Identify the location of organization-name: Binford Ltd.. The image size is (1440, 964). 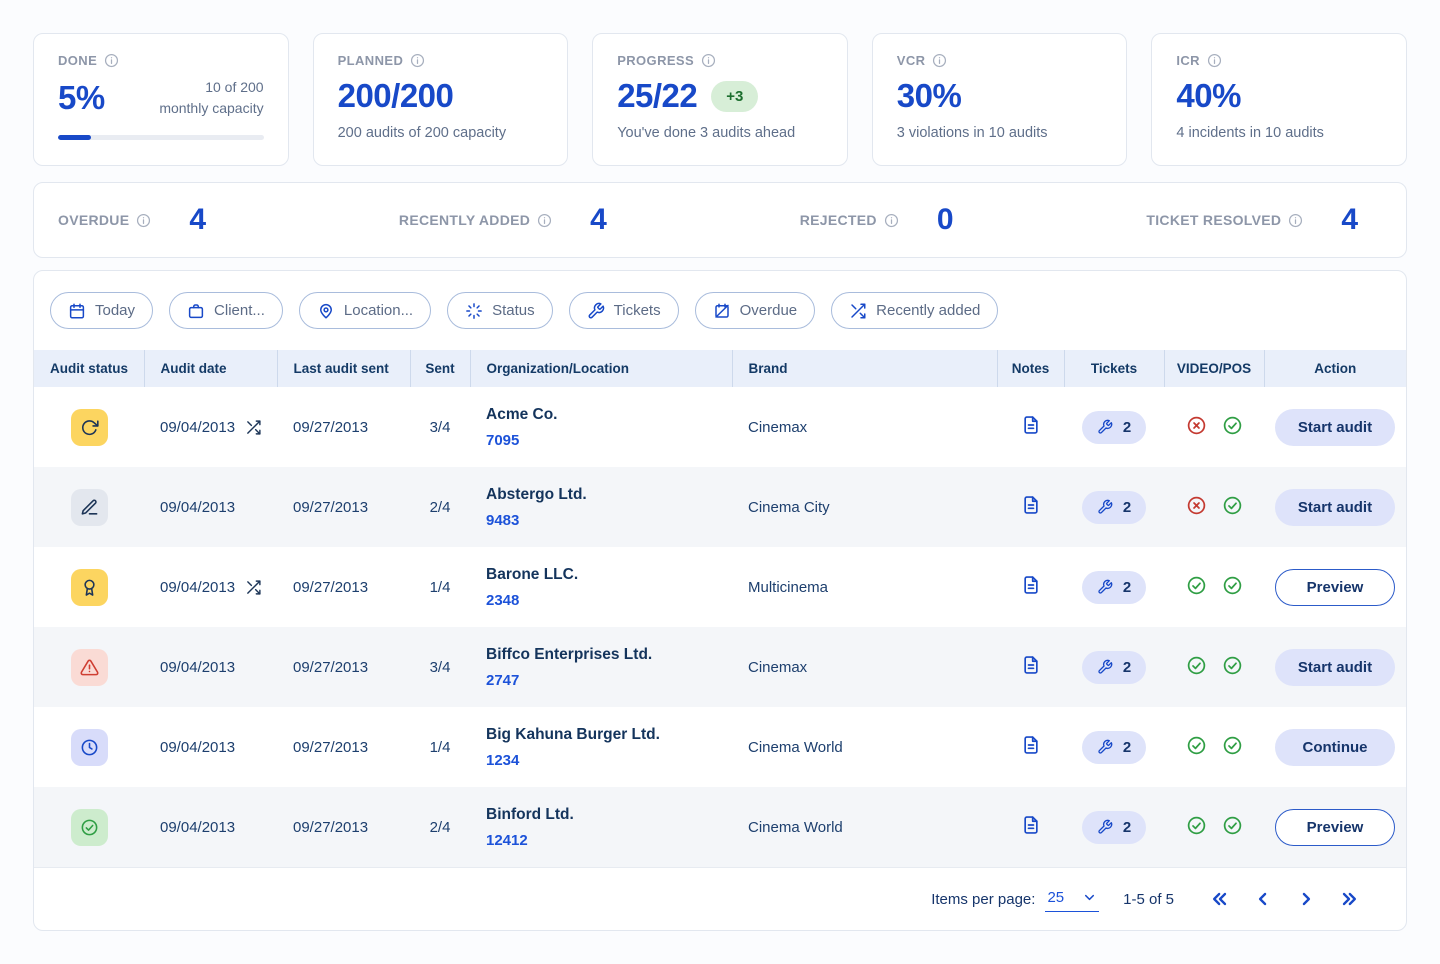
(530, 814).